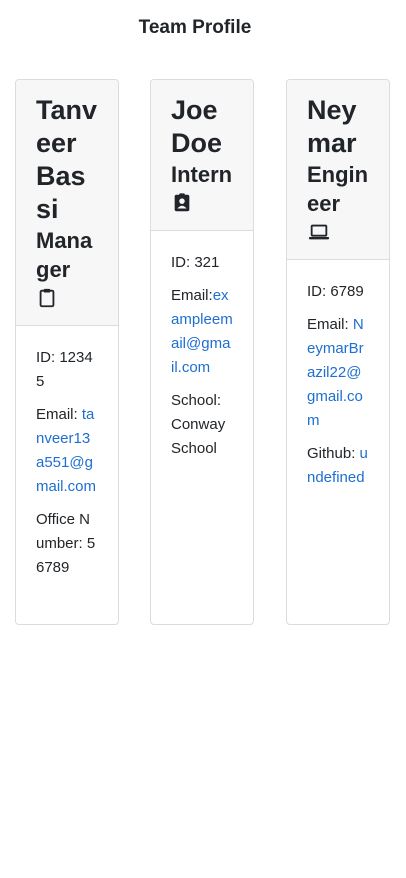 Image resolution: width=406 pixels, height=878 pixels. I want to click on card-header: Tanveer Bassi Manager, so click(67, 203).